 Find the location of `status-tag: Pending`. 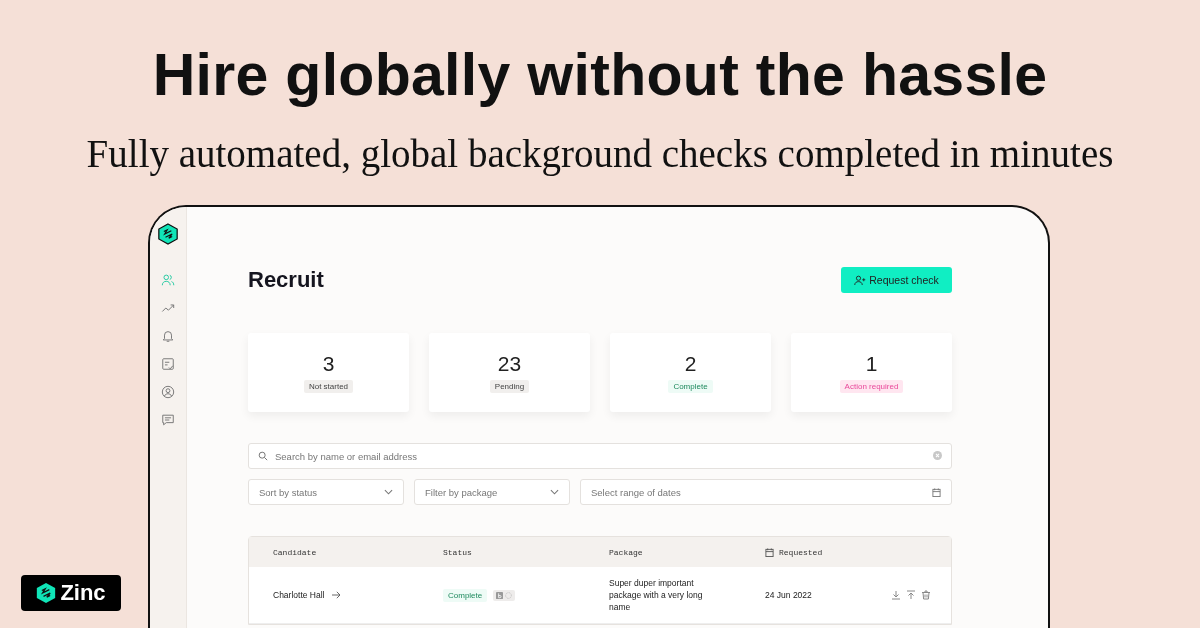

status-tag: Pending is located at coordinates (509, 386).